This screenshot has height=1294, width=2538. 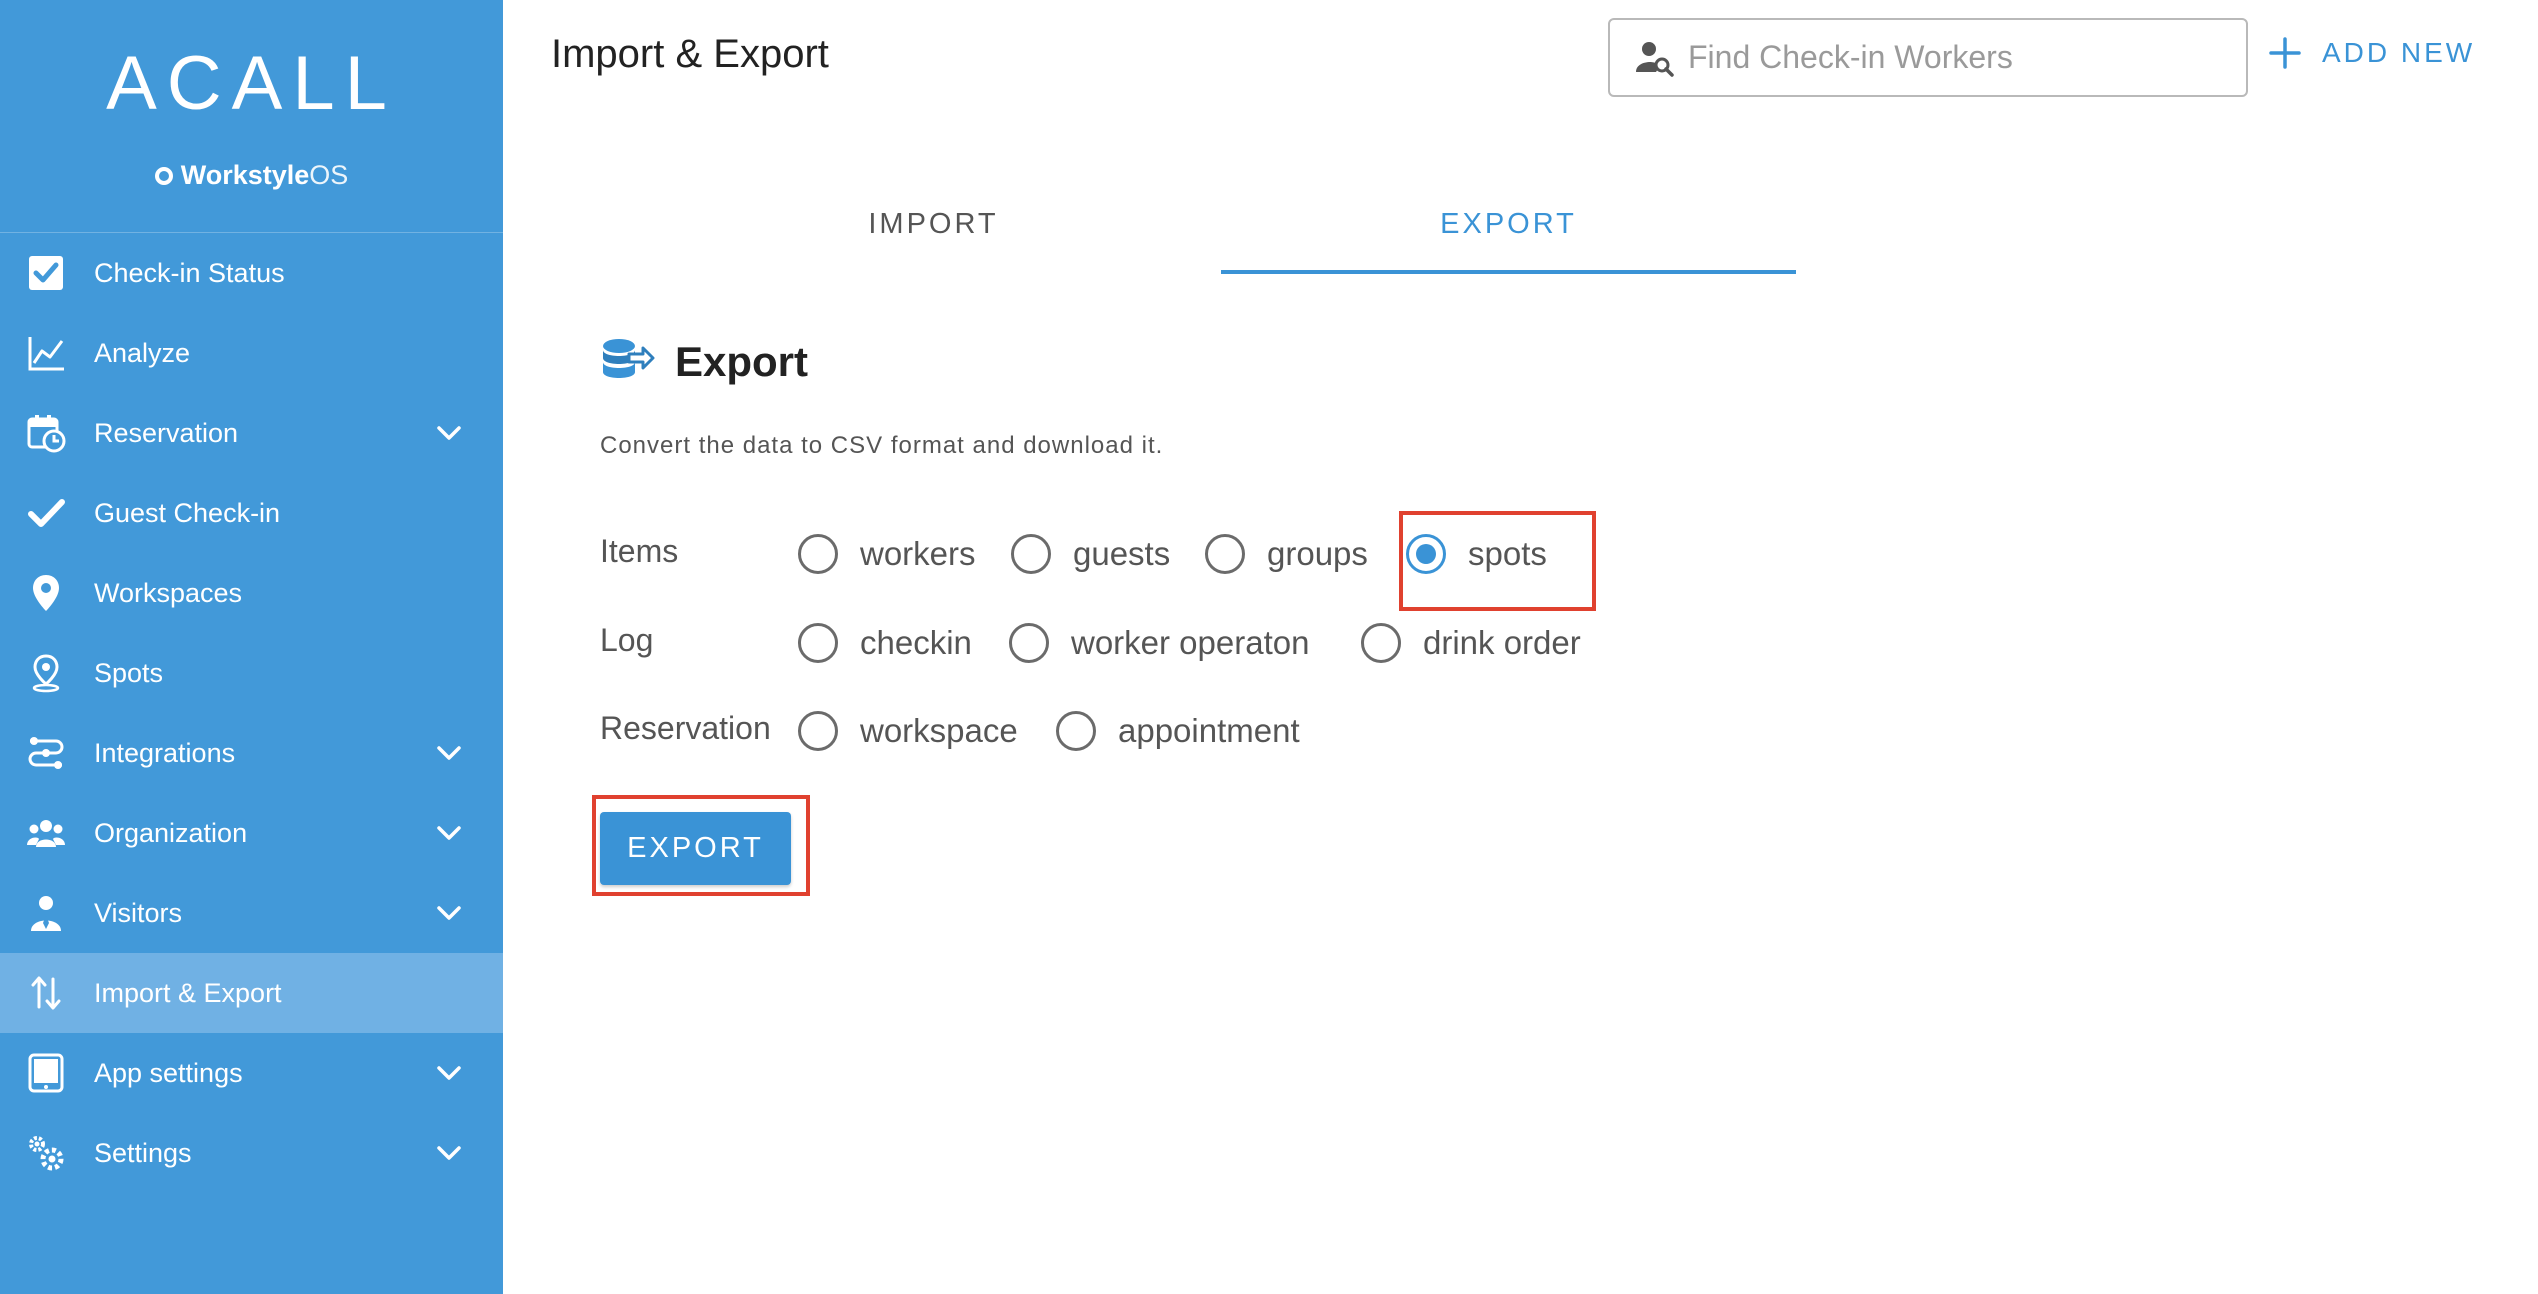 I want to click on radio-label: worker operaton, so click(x=1190, y=642).